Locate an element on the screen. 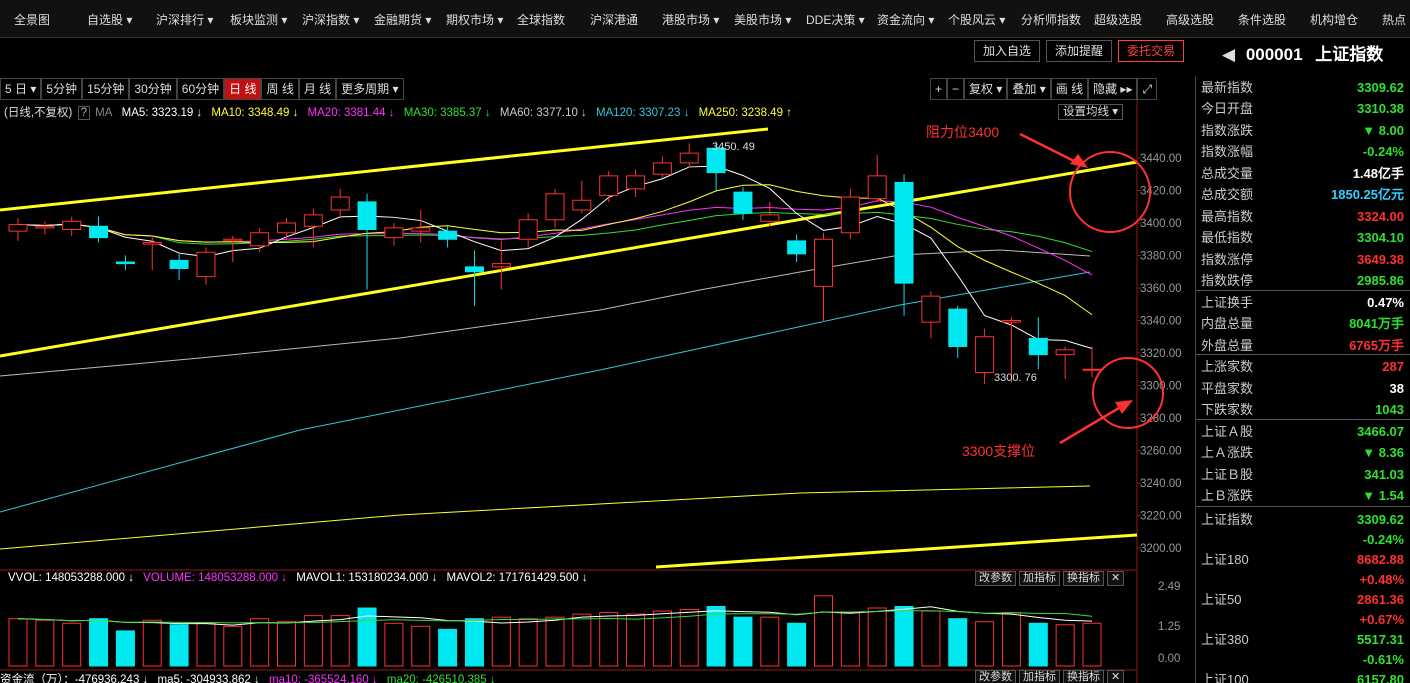  trade-button: 委托交易 is located at coordinates (1151, 51).